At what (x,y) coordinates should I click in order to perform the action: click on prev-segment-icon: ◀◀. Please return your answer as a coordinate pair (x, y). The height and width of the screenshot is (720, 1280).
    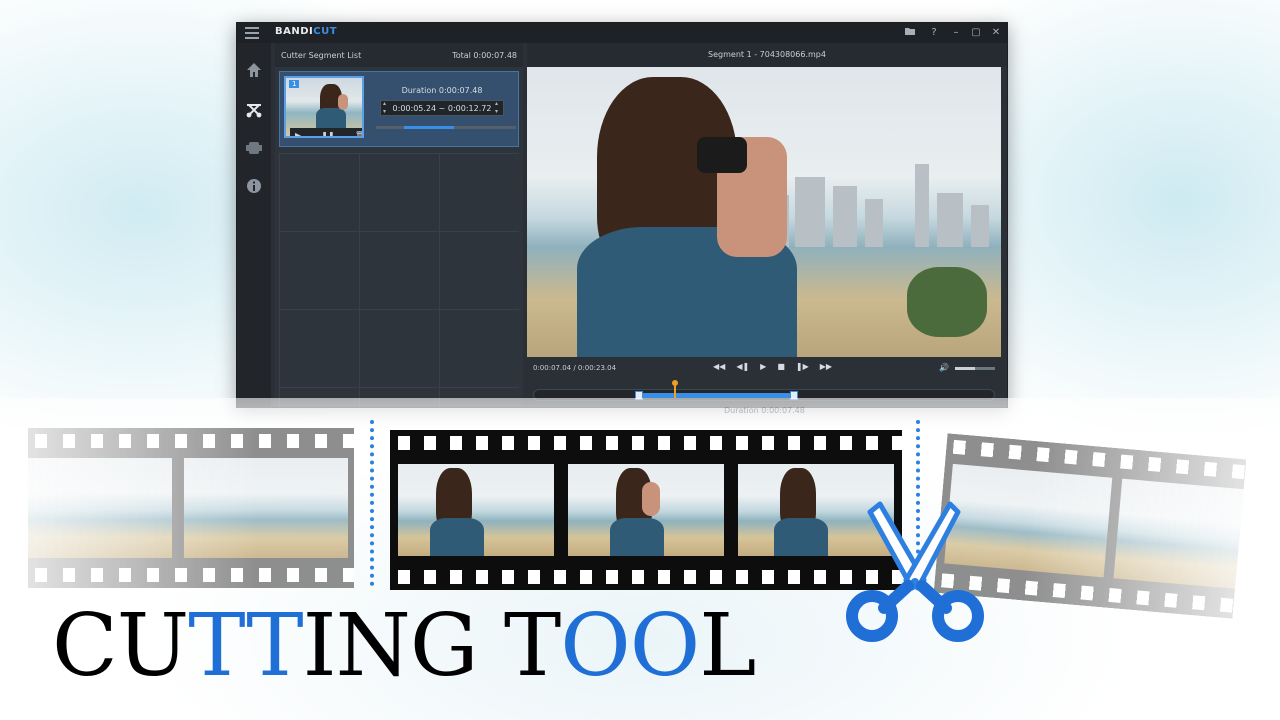
    Looking at the image, I should click on (719, 366).